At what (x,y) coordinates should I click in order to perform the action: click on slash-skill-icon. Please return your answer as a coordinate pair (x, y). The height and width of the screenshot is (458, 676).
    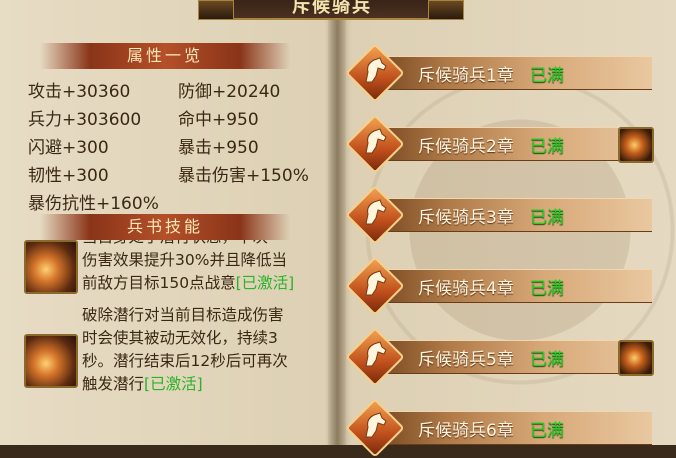
    Looking at the image, I should click on (51, 267).